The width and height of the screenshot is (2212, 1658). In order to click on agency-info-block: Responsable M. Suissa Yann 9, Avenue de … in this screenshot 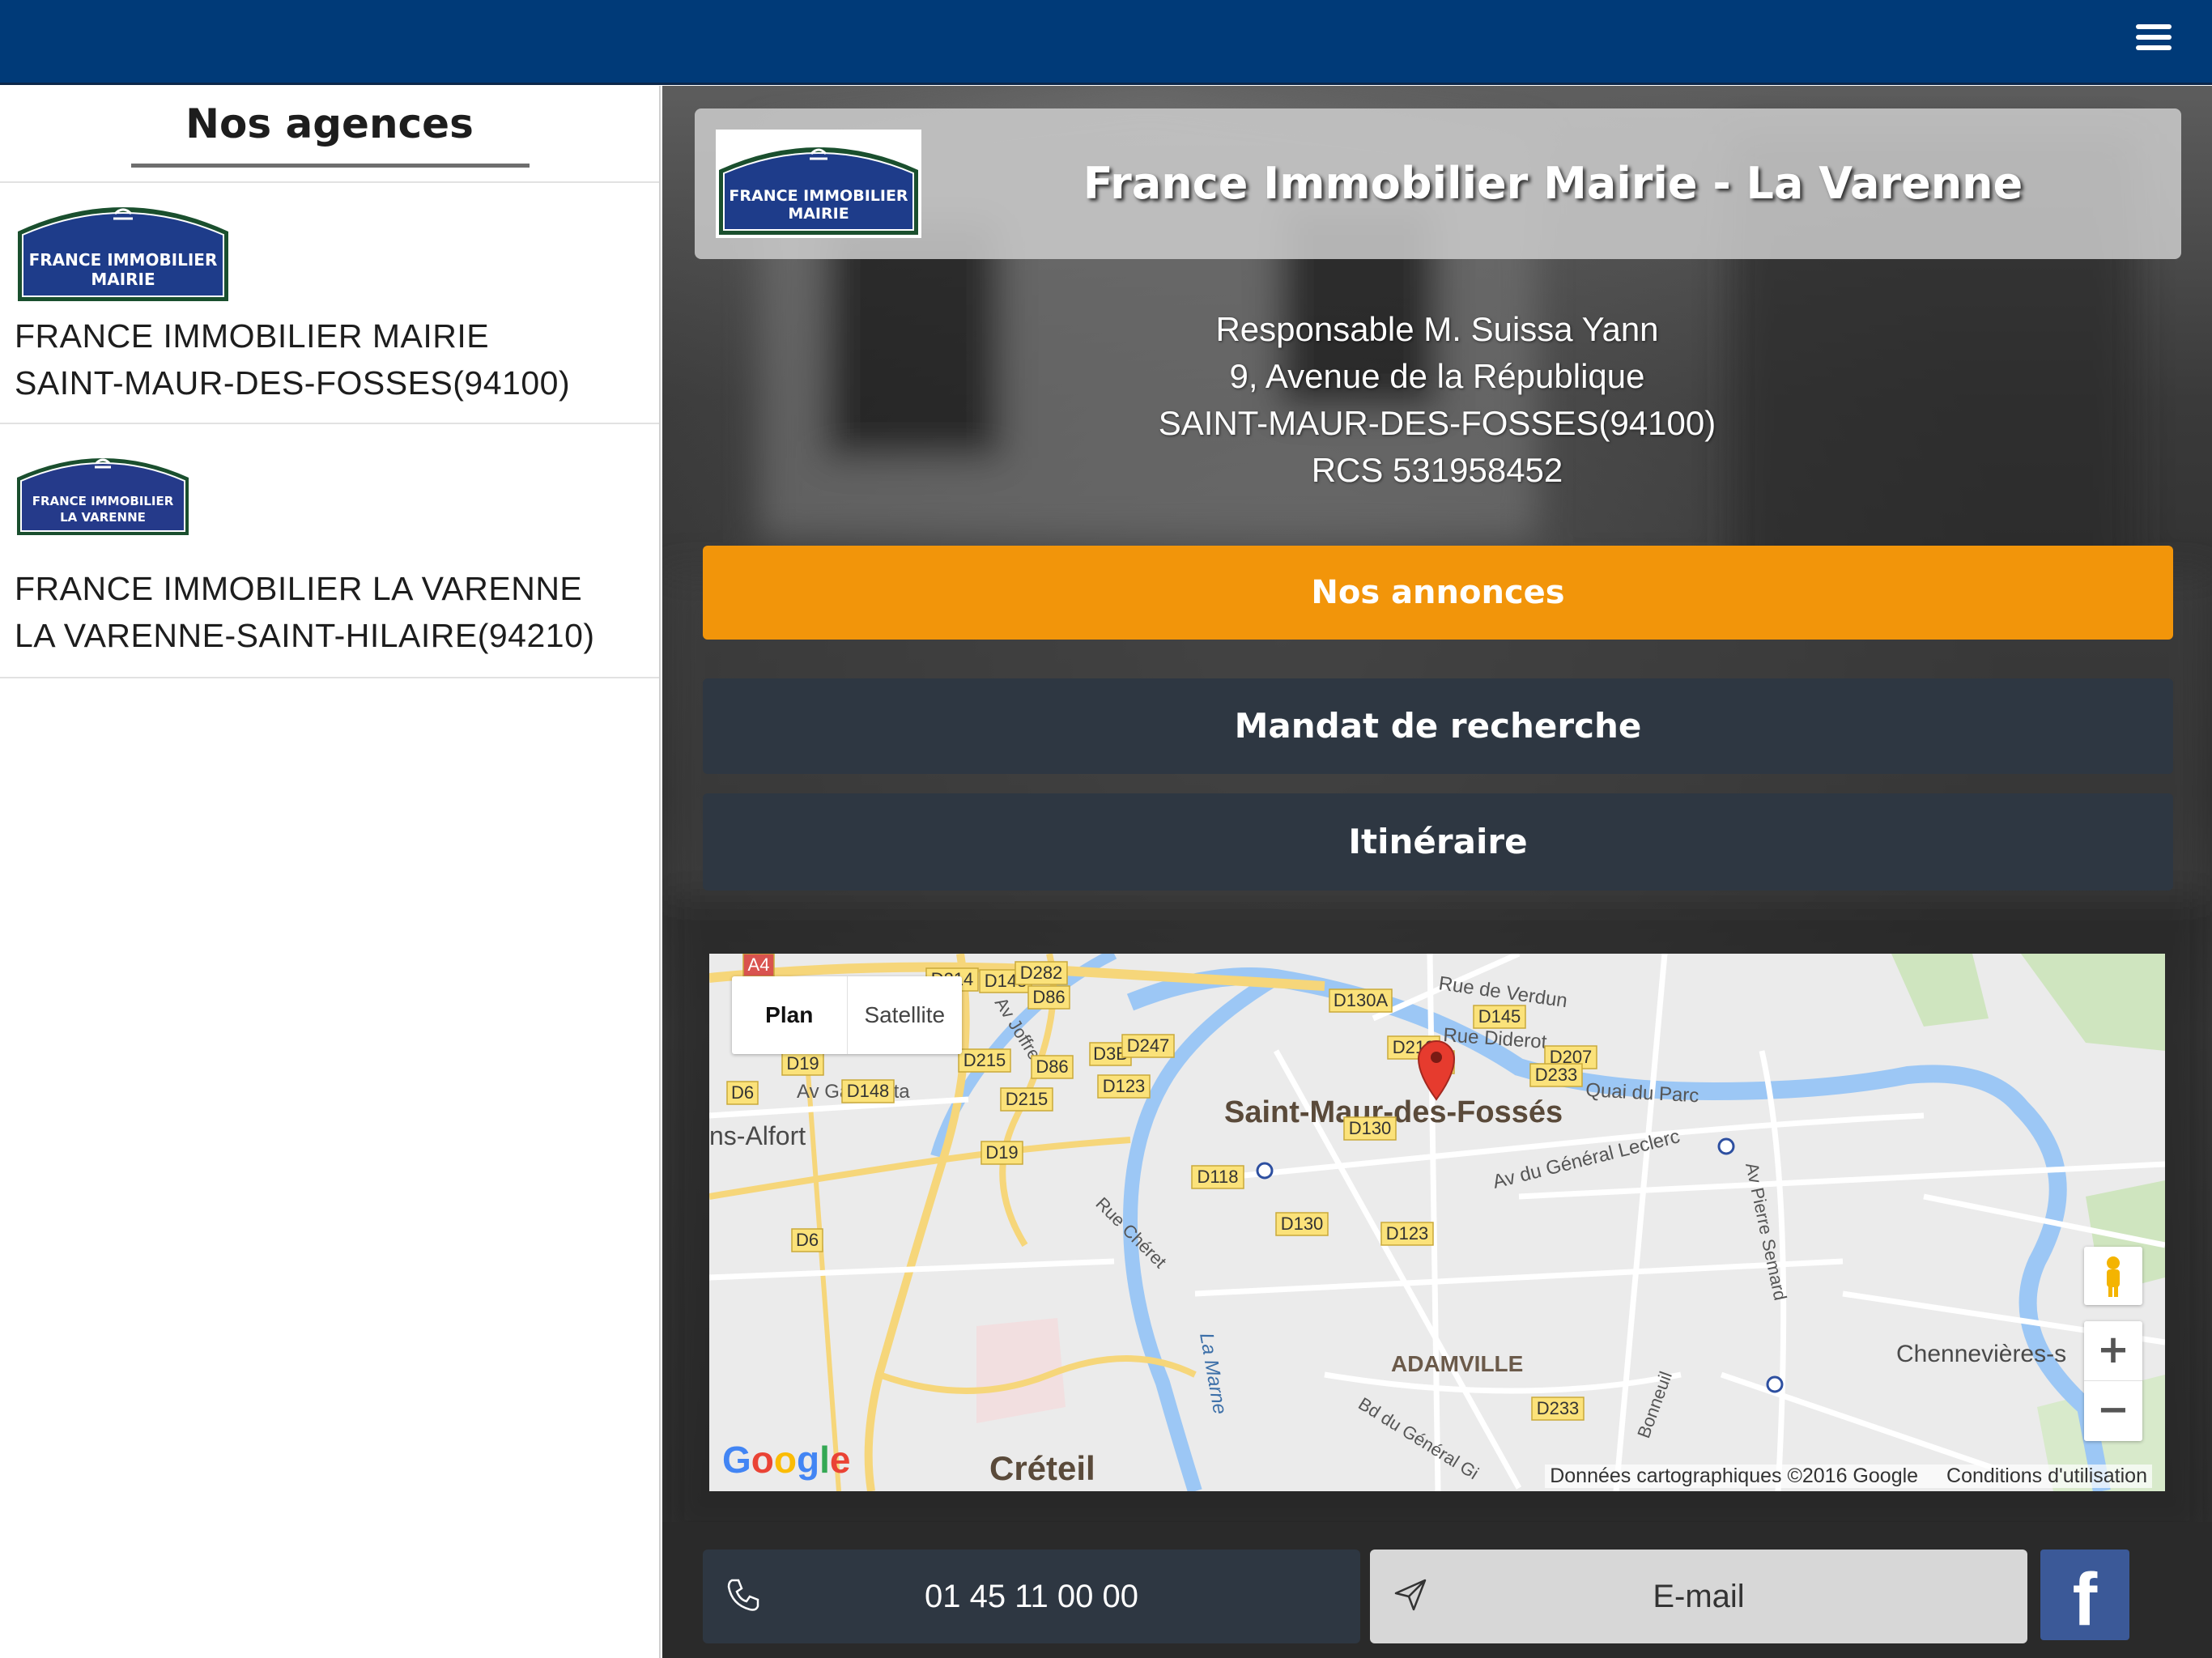, I will do `click(1437, 400)`.